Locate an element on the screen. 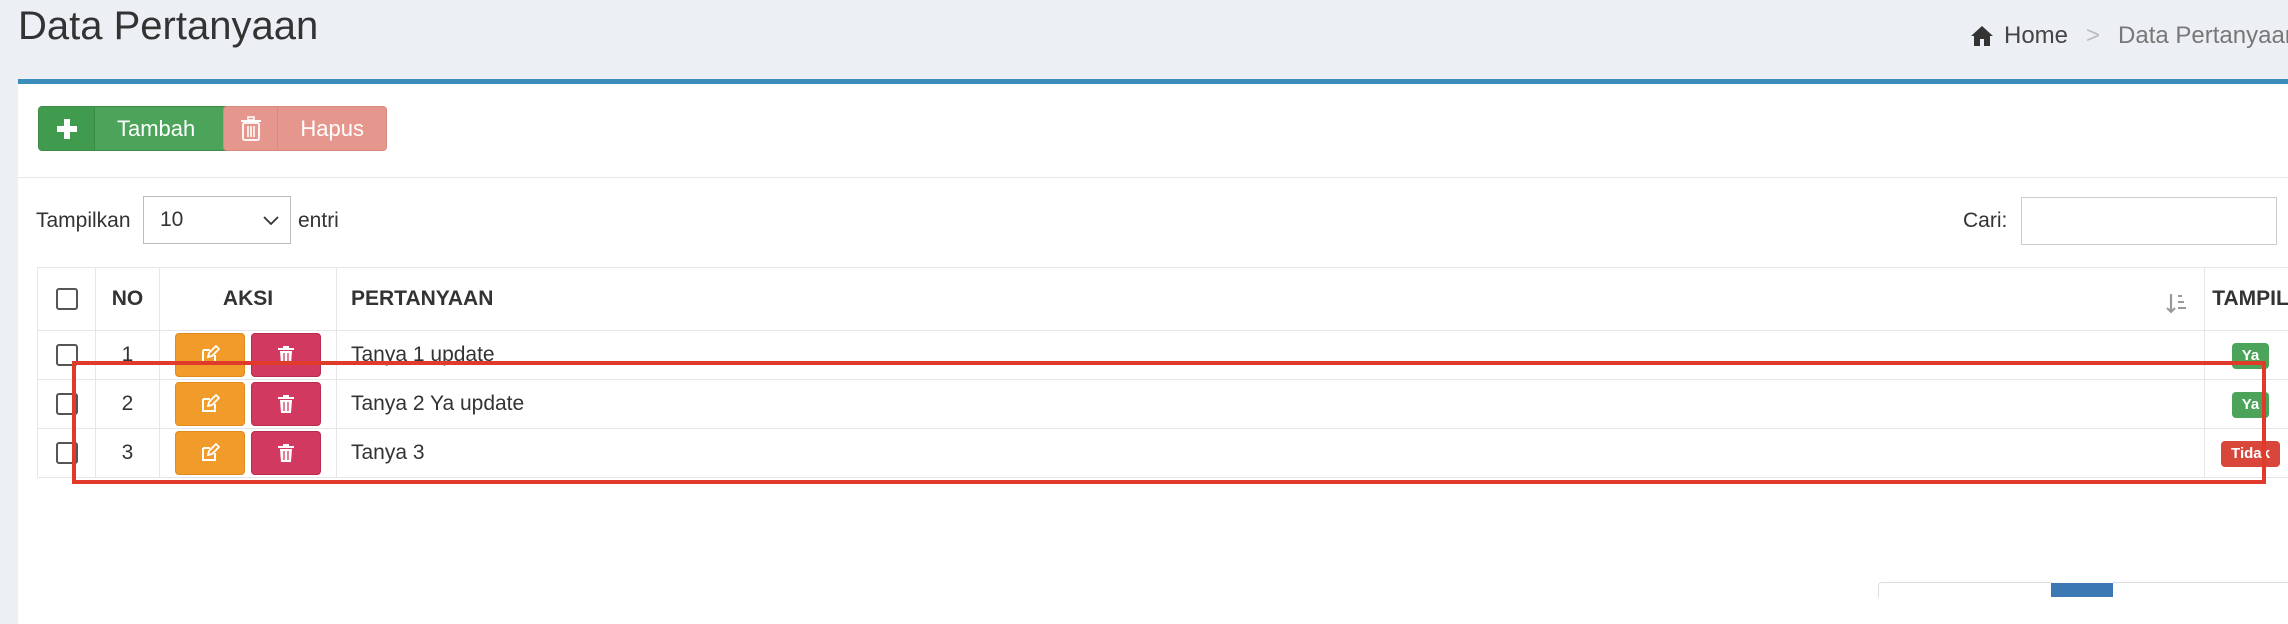  table-row: 3 is located at coordinates (1163, 453).